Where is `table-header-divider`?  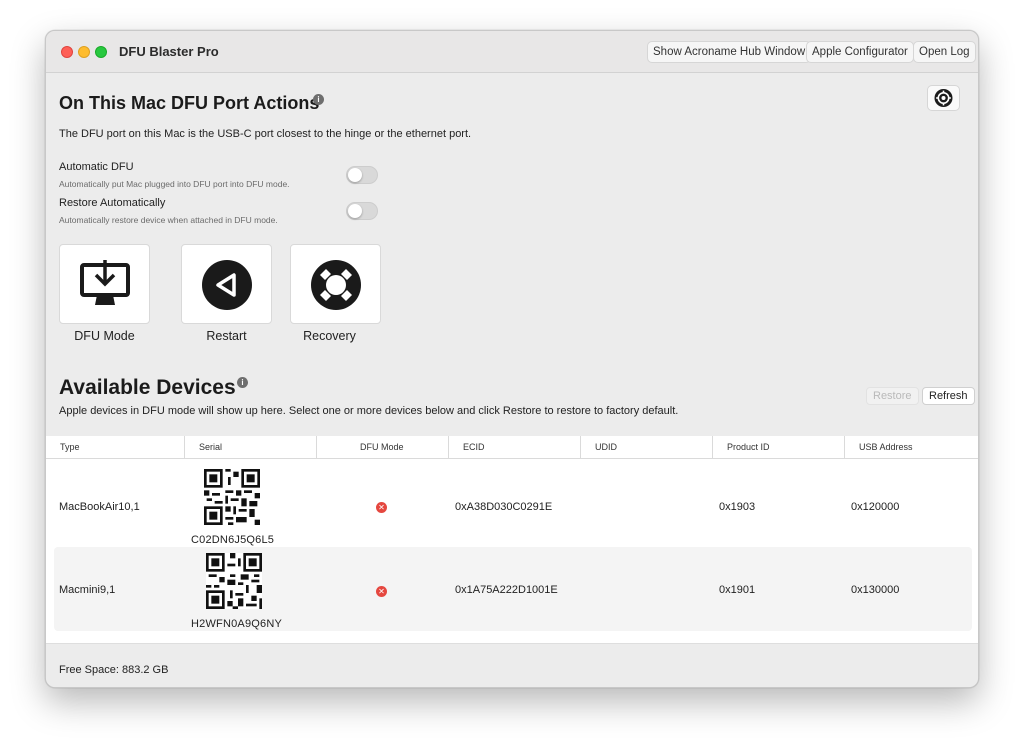 table-header-divider is located at coordinates (512, 458).